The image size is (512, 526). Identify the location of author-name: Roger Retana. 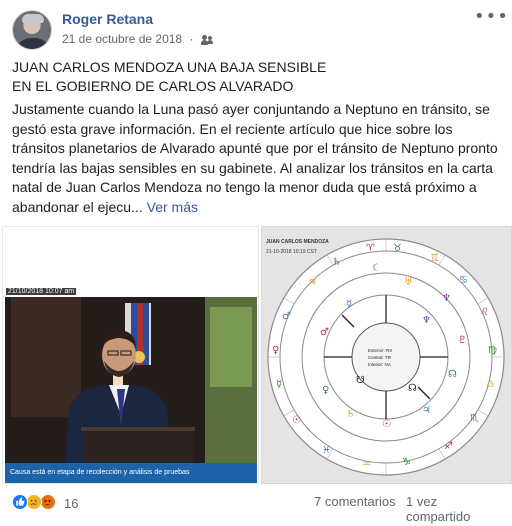
(107, 19).